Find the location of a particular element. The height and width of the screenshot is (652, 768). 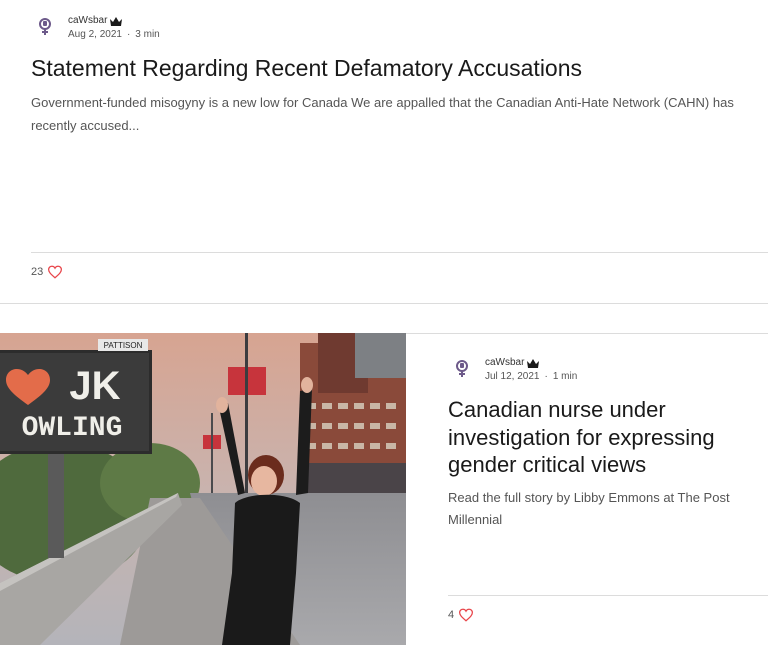

likes-row: 23 is located at coordinates (47, 272).